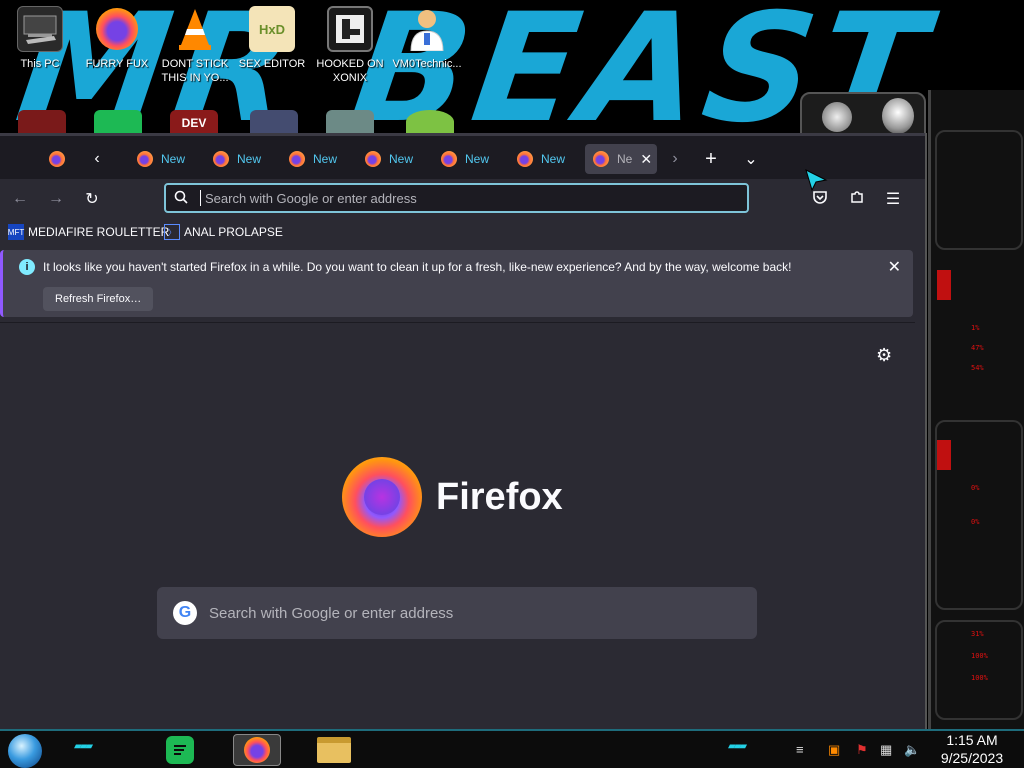 The height and width of the screenshot is (768, 1024). I want to click on bookmark-mediafire-rouletter: MFT MEDIAFIRE ROULETTER, so click(88, 232).